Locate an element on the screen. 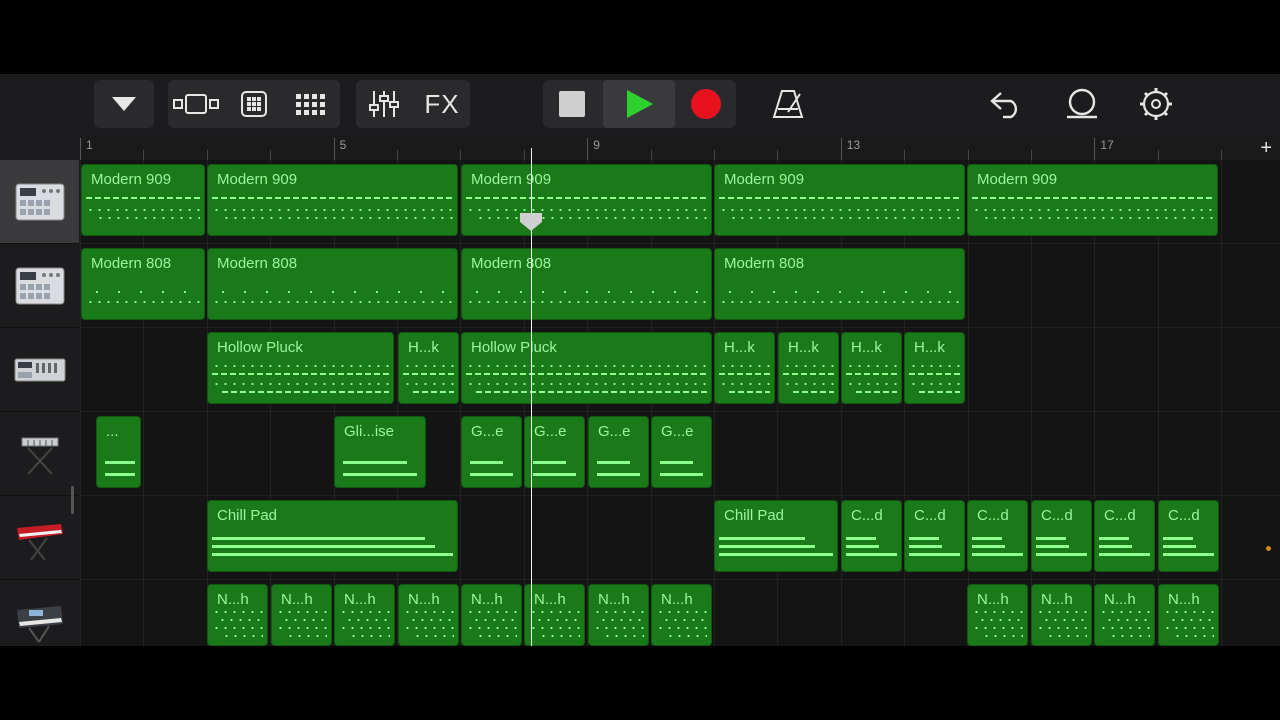 Image resolution: width=1280 pixels, height=720 pixels. loop-icon is located at coordinates (1082, 103).